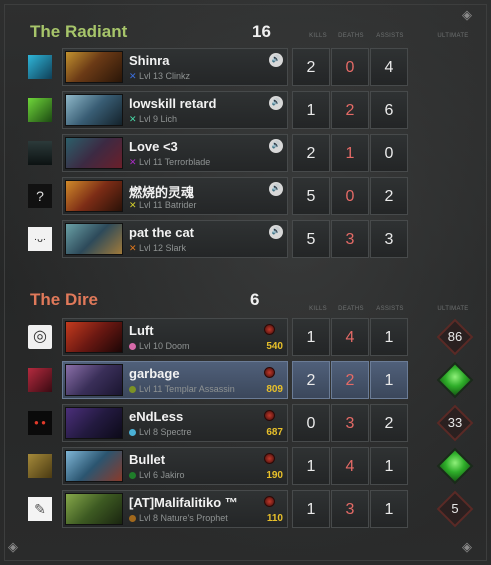 This screenshot has height=565, width=491. I want to click on player-avatar: ·ᴗ·, so click(40, 239).